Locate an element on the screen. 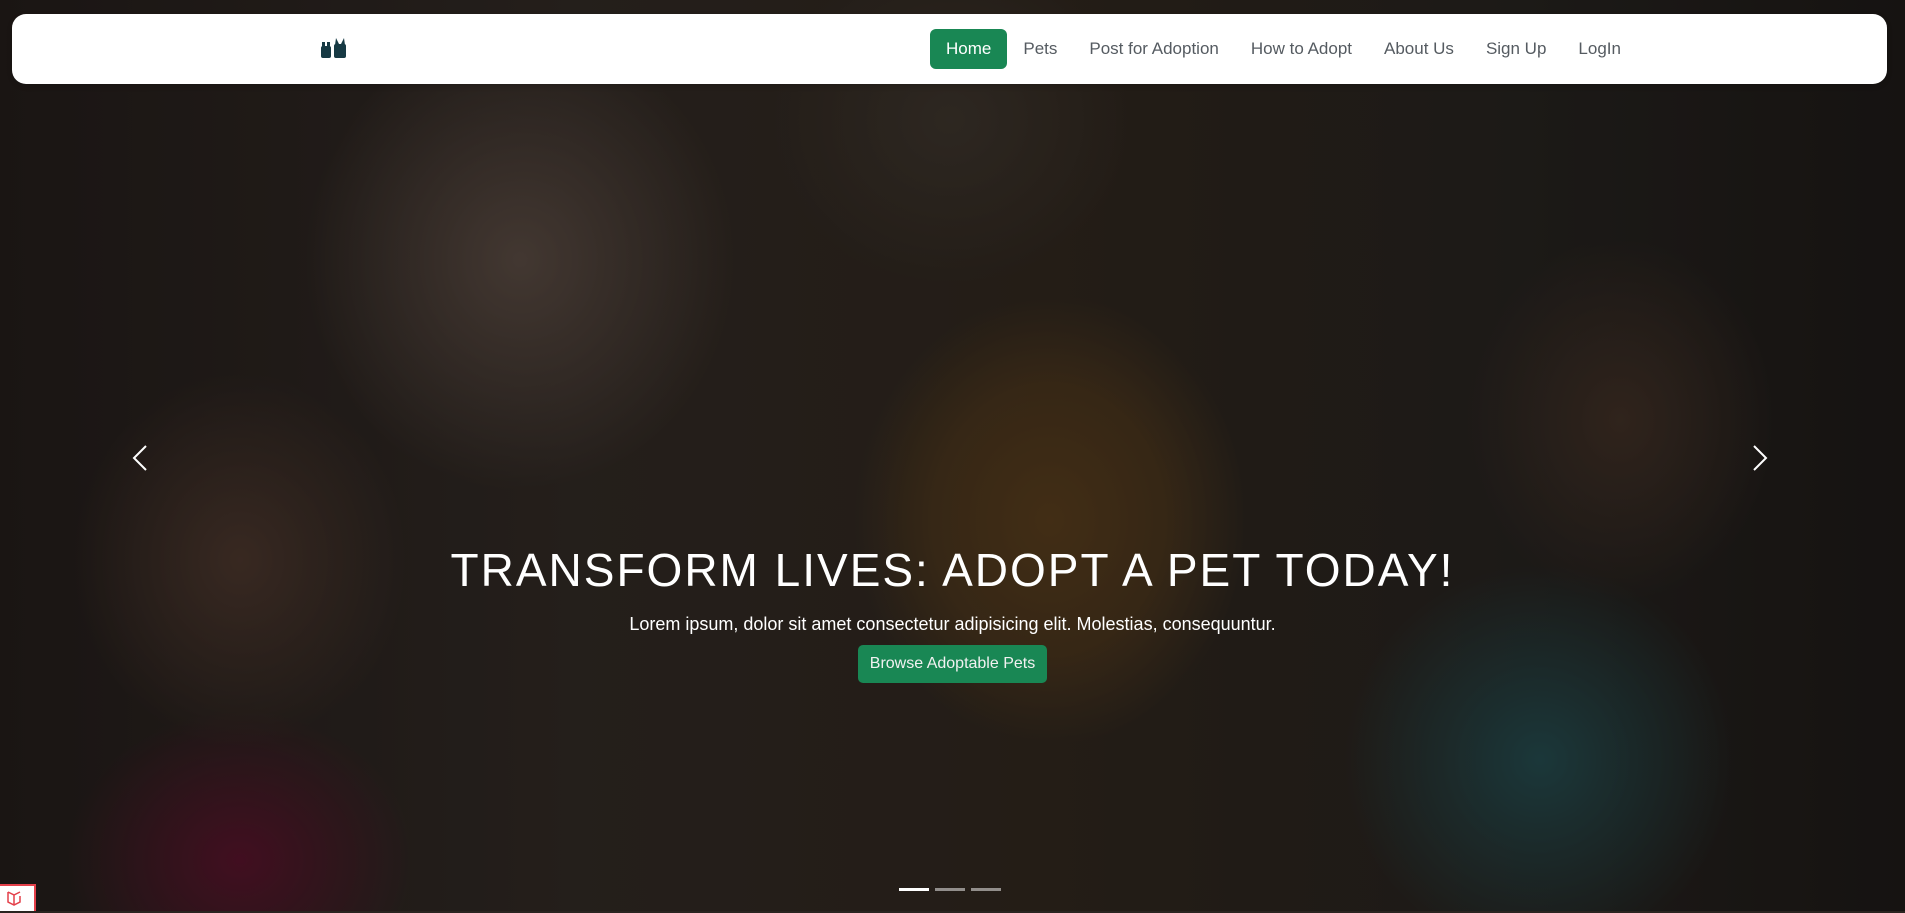  chevron-right-icon is located at coordinates (1760, 458).